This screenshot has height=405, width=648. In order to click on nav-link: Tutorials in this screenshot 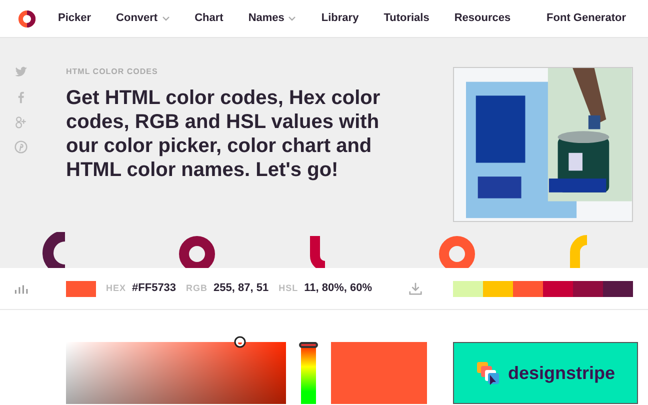, I will do `click(407, 18)`.